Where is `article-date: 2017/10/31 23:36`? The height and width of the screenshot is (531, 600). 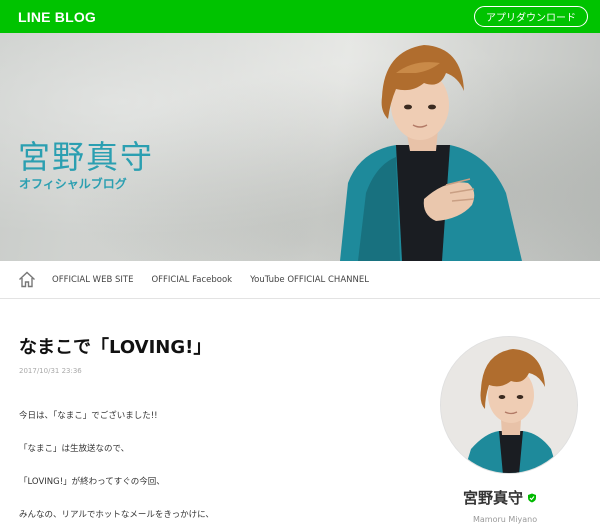 article-date: 2017/10/31 23:36 is located at coordinates (50, 371).